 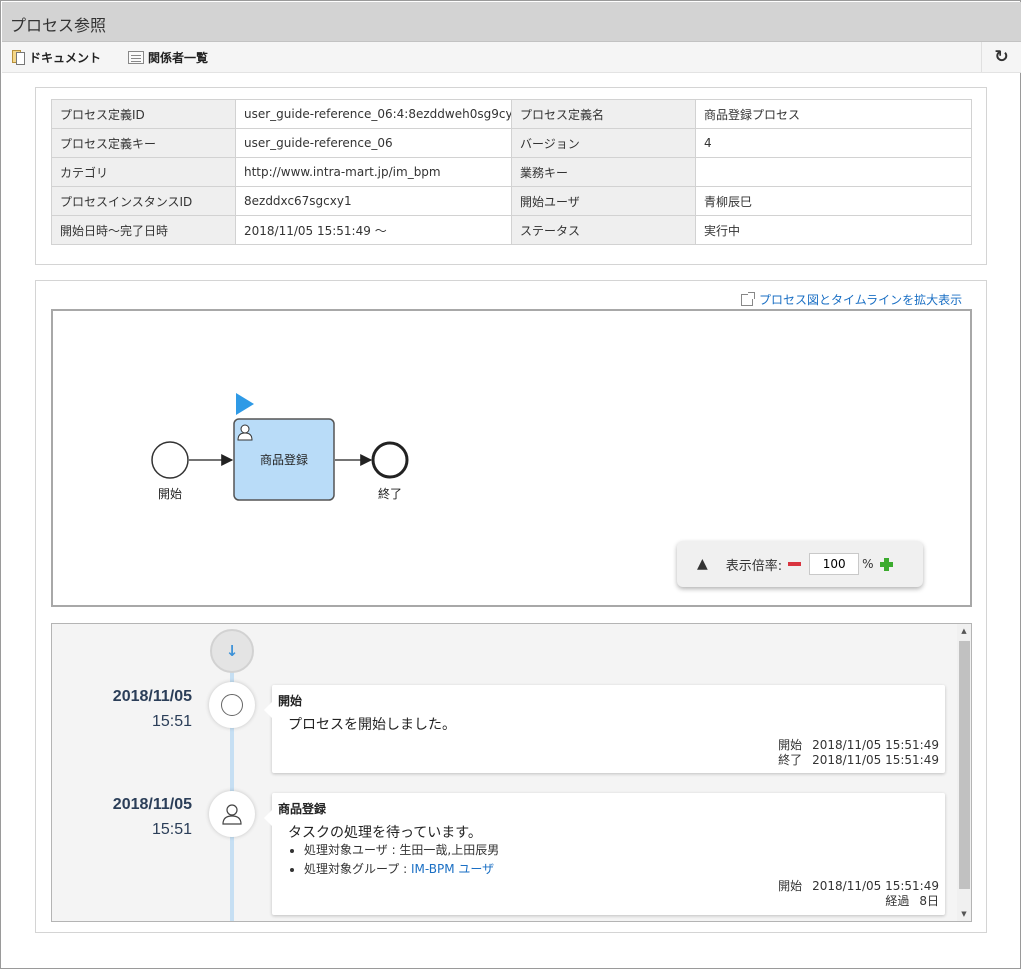 I want to click on scrollbar-thumb, so click(x=964, y=765).